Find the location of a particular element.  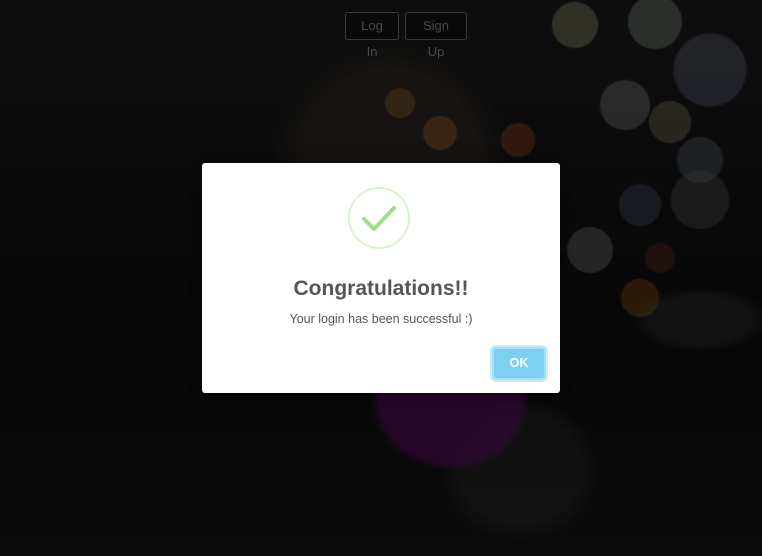

dialog-message: Your login has been successful :) is located at coordinates (381, 319).